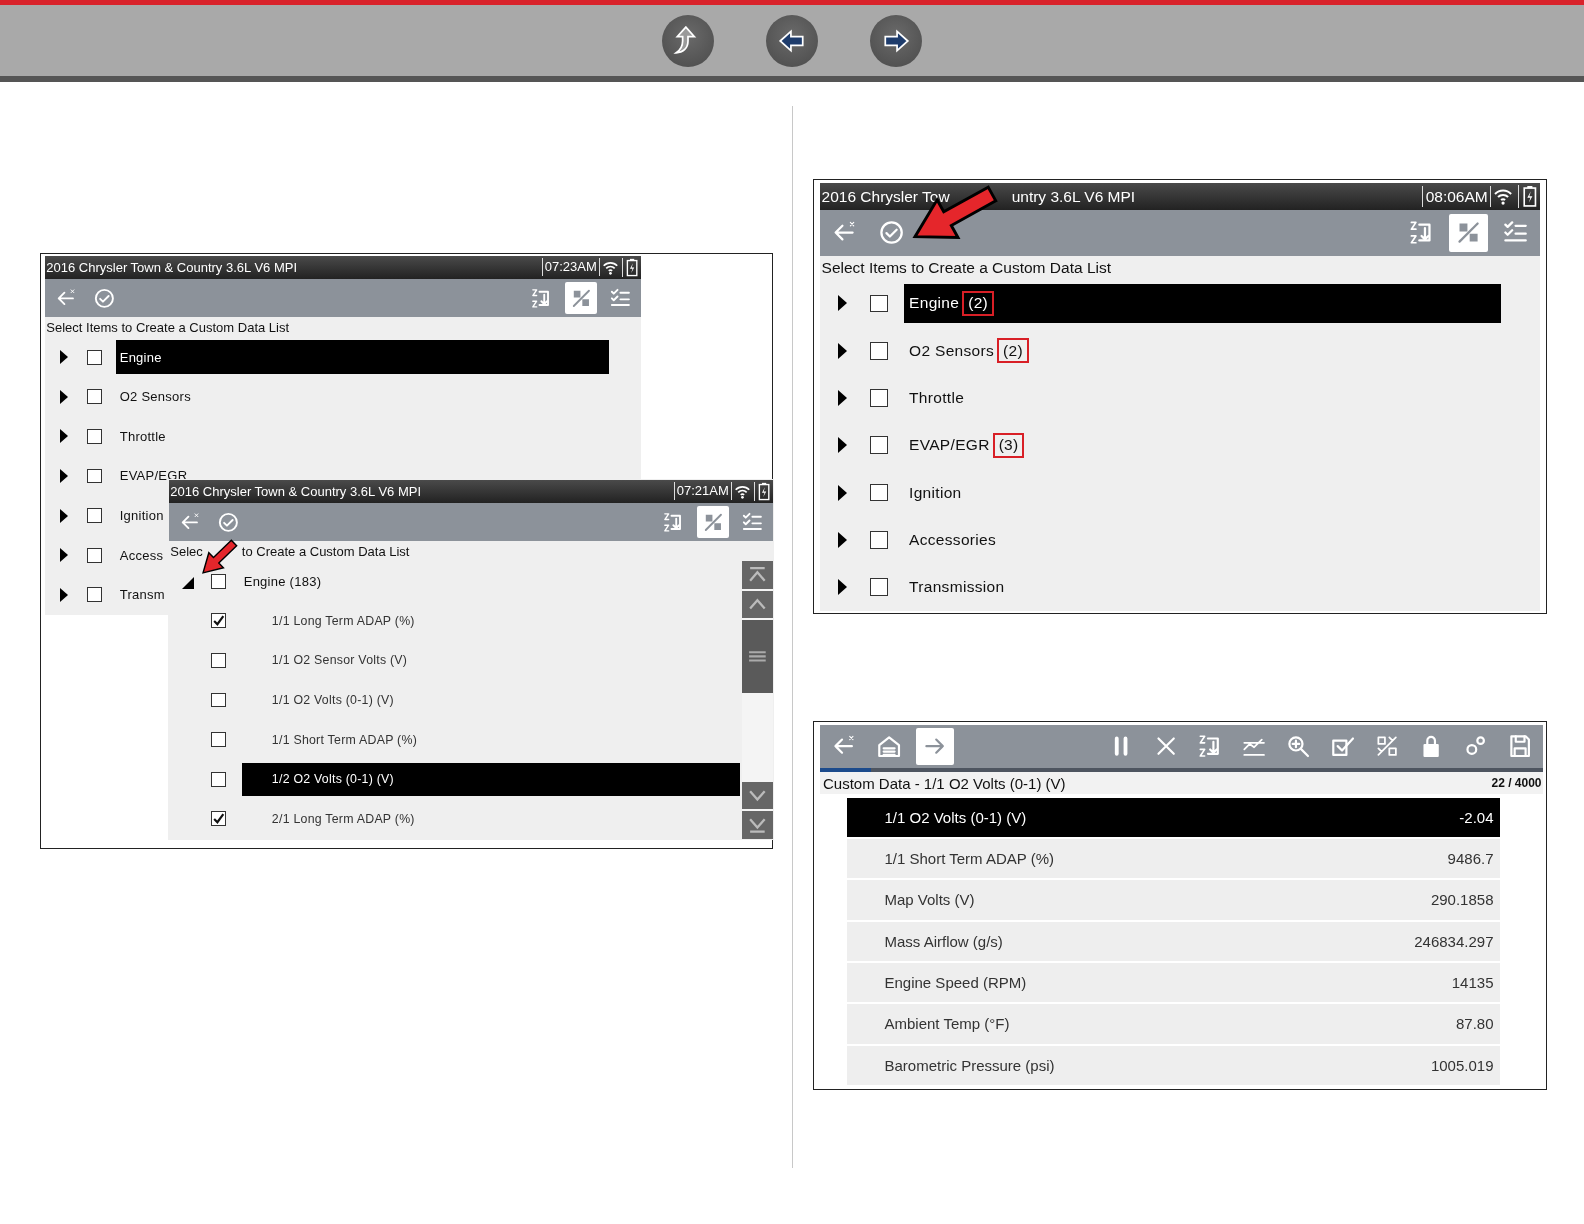  What do you see at coordinates (1474, 1024) in the screenshot?
I see `parameter-value: 87.80` at bounding box center [1474, 1024].